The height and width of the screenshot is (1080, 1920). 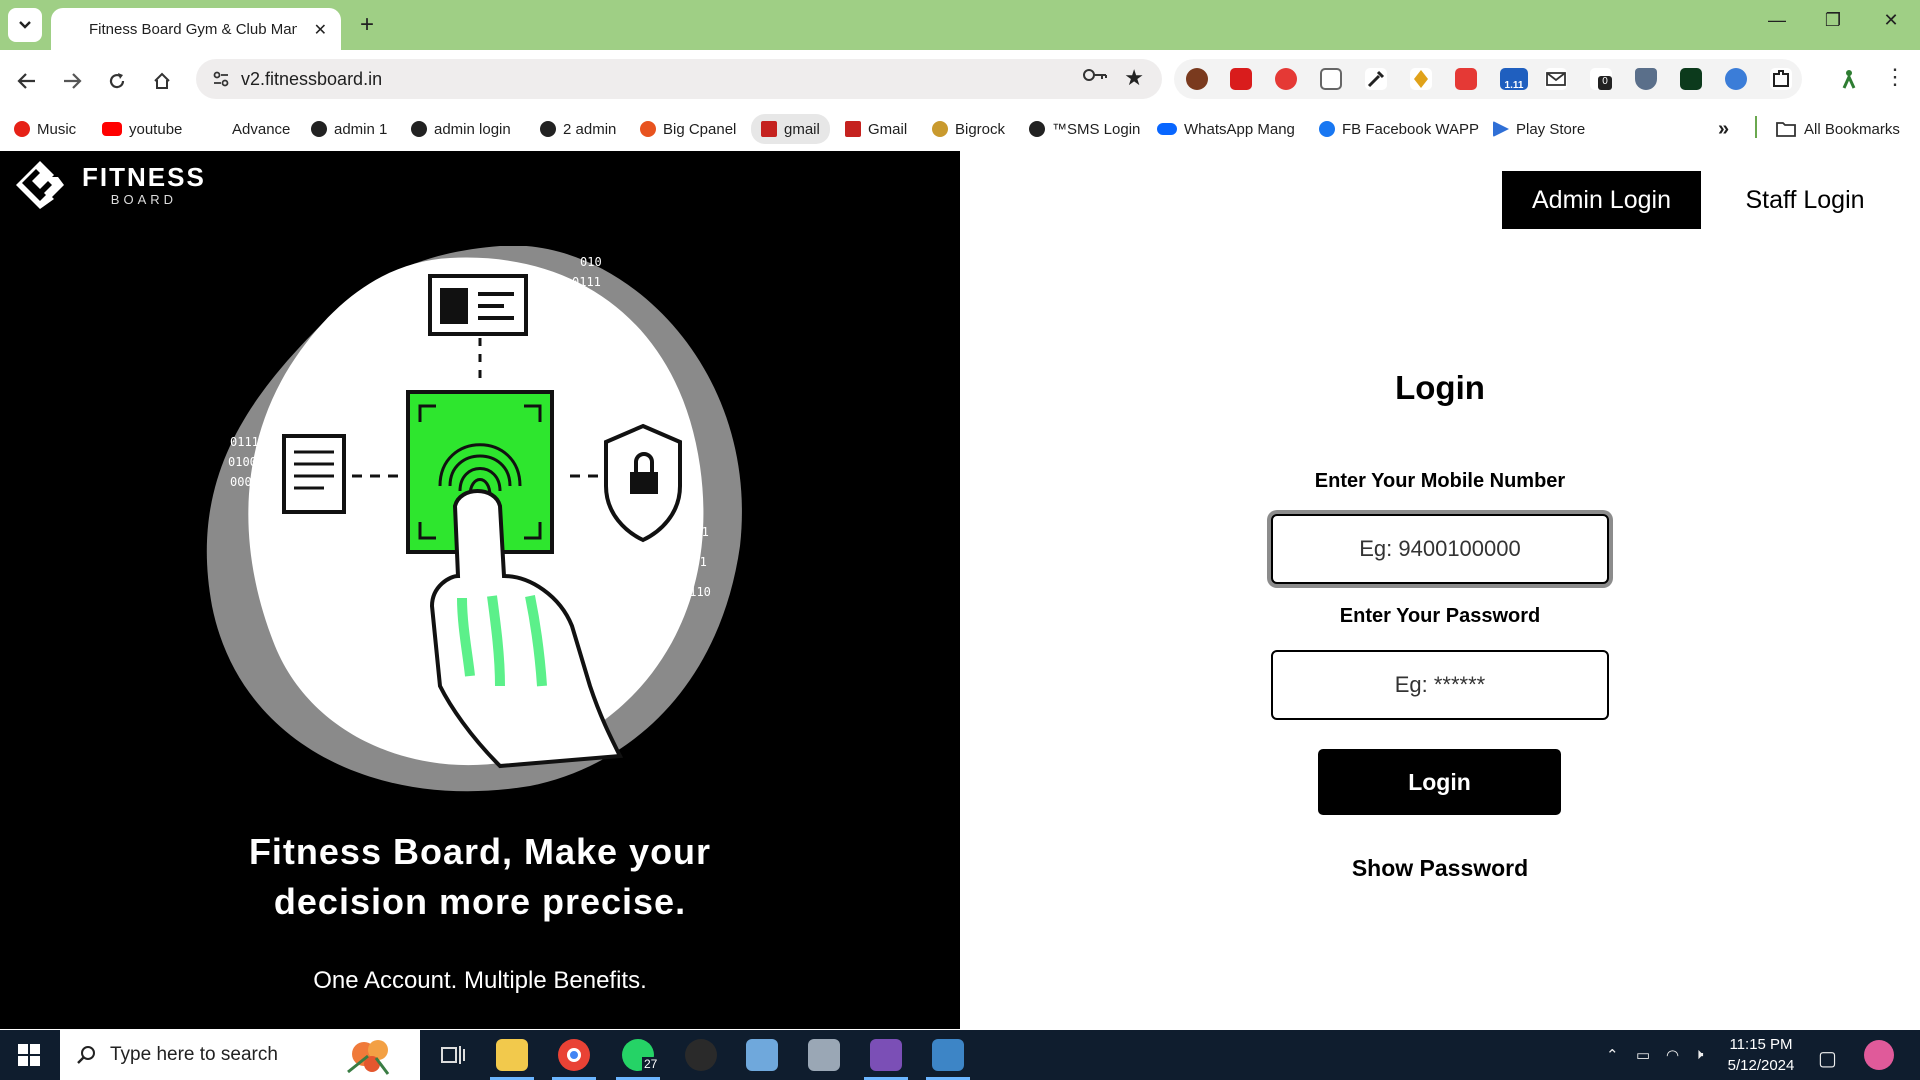 What do you see at coordinates (1781, 79) in the screenshot?
I see `puzzle-icon` at bounding box center [1781, 79].